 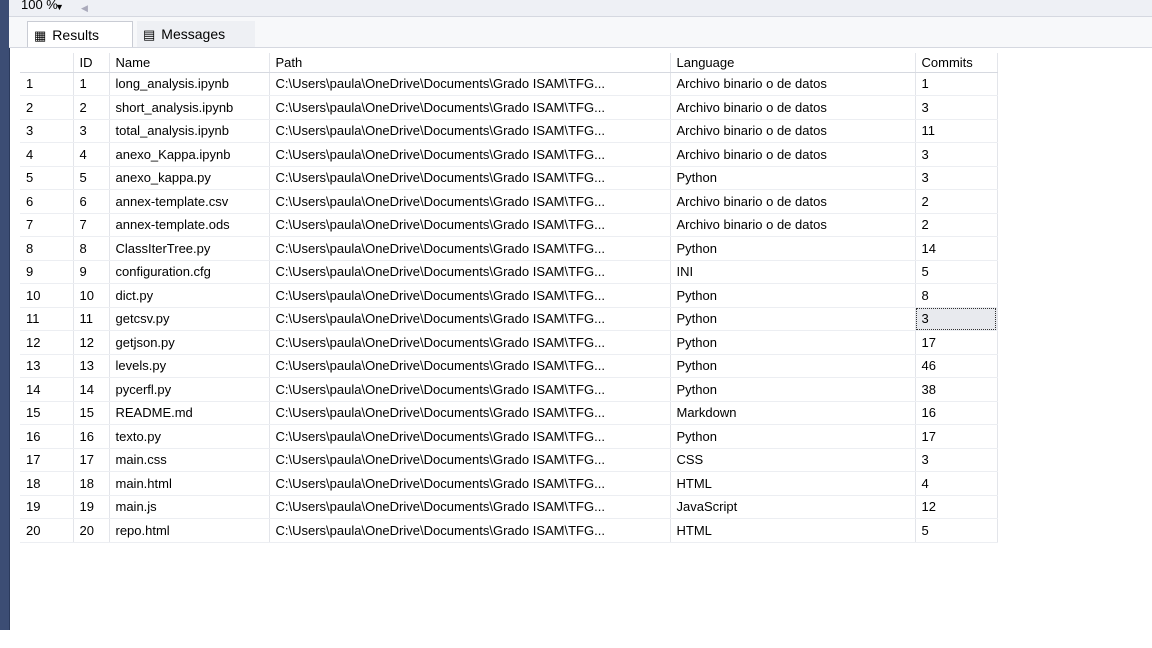 What do you see at coordinates (793, 272) in the screenshot?
I see `language-cell: INI` at bounding box center [793, 272].